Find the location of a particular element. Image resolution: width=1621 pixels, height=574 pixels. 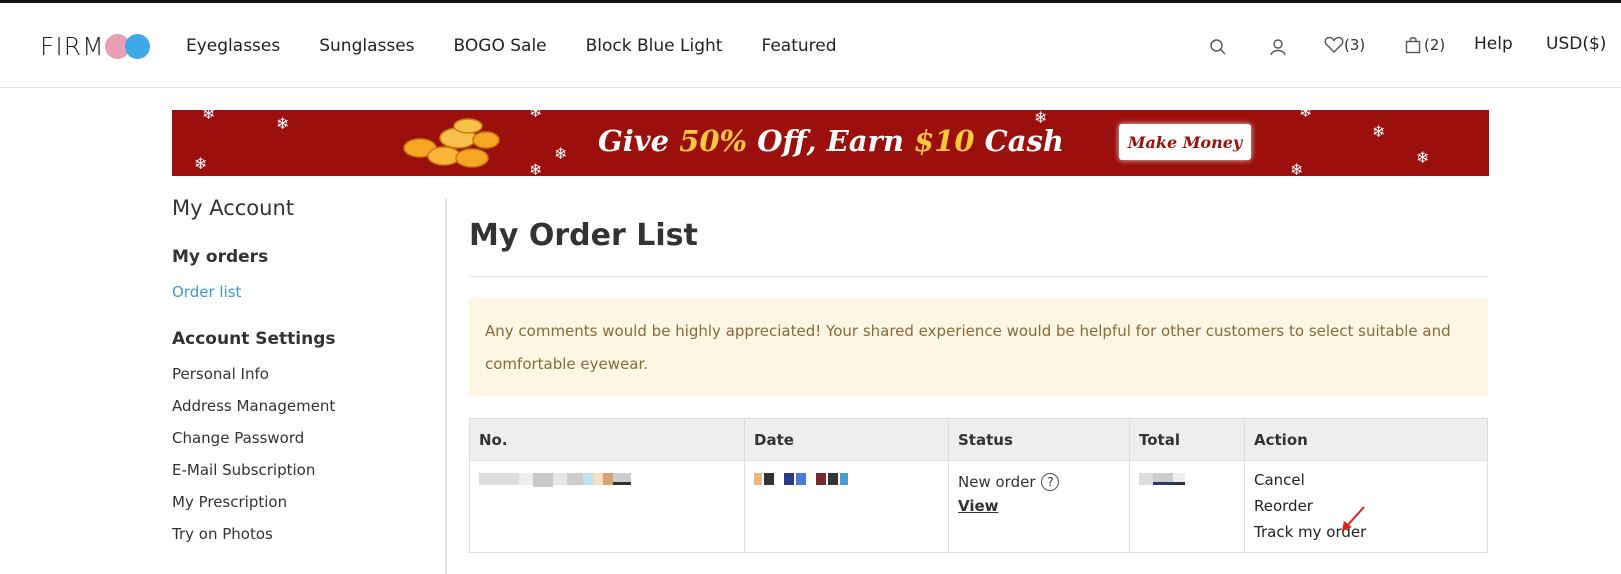

help-link: Help is located at coordinates (1493, 44).